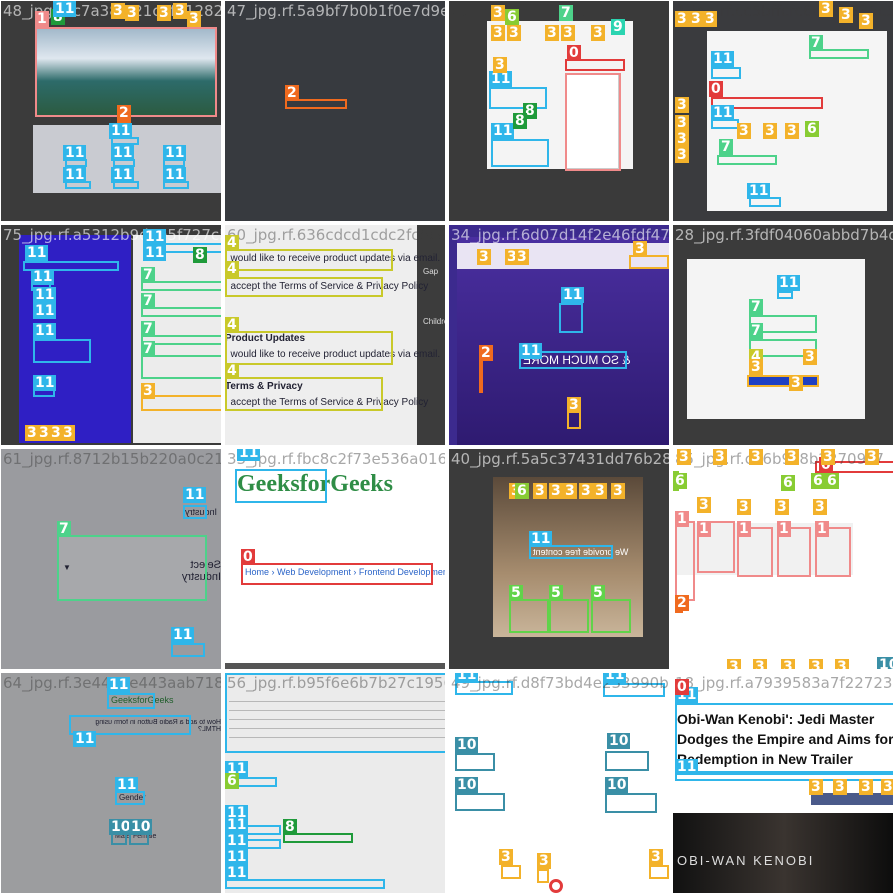  What do you see at coordinates (520, 153) in the screenshot?
I see `desc-box` at bounding box center [520, 153].